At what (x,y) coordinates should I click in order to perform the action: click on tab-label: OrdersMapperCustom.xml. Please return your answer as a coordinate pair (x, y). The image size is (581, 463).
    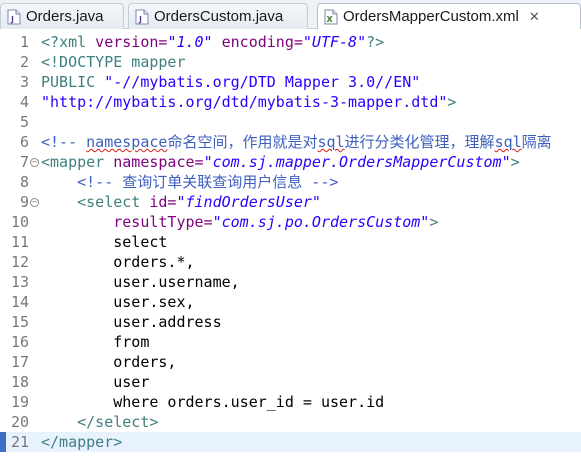
    Looking at the image, I should click on (431, 16).